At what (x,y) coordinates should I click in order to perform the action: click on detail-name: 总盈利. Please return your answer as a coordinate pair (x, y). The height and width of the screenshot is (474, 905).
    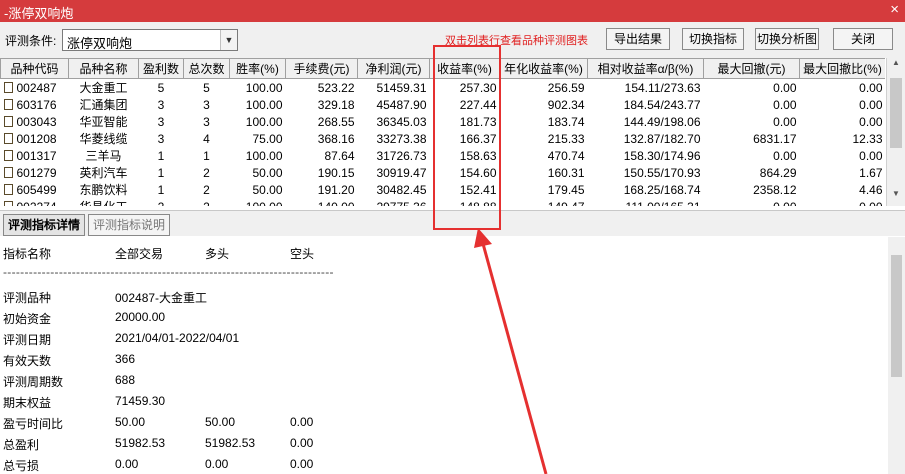
    Looking at the image, I should click on (21, 445).